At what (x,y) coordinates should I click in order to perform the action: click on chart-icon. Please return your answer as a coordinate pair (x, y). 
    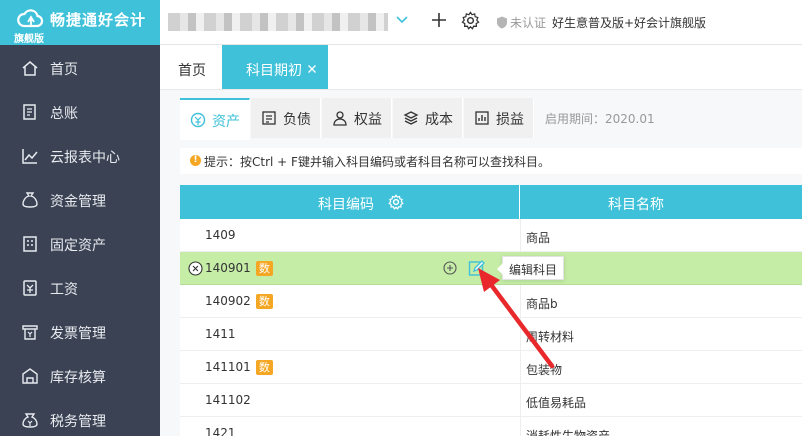
    Looking at the image, I should click on (30, 156).